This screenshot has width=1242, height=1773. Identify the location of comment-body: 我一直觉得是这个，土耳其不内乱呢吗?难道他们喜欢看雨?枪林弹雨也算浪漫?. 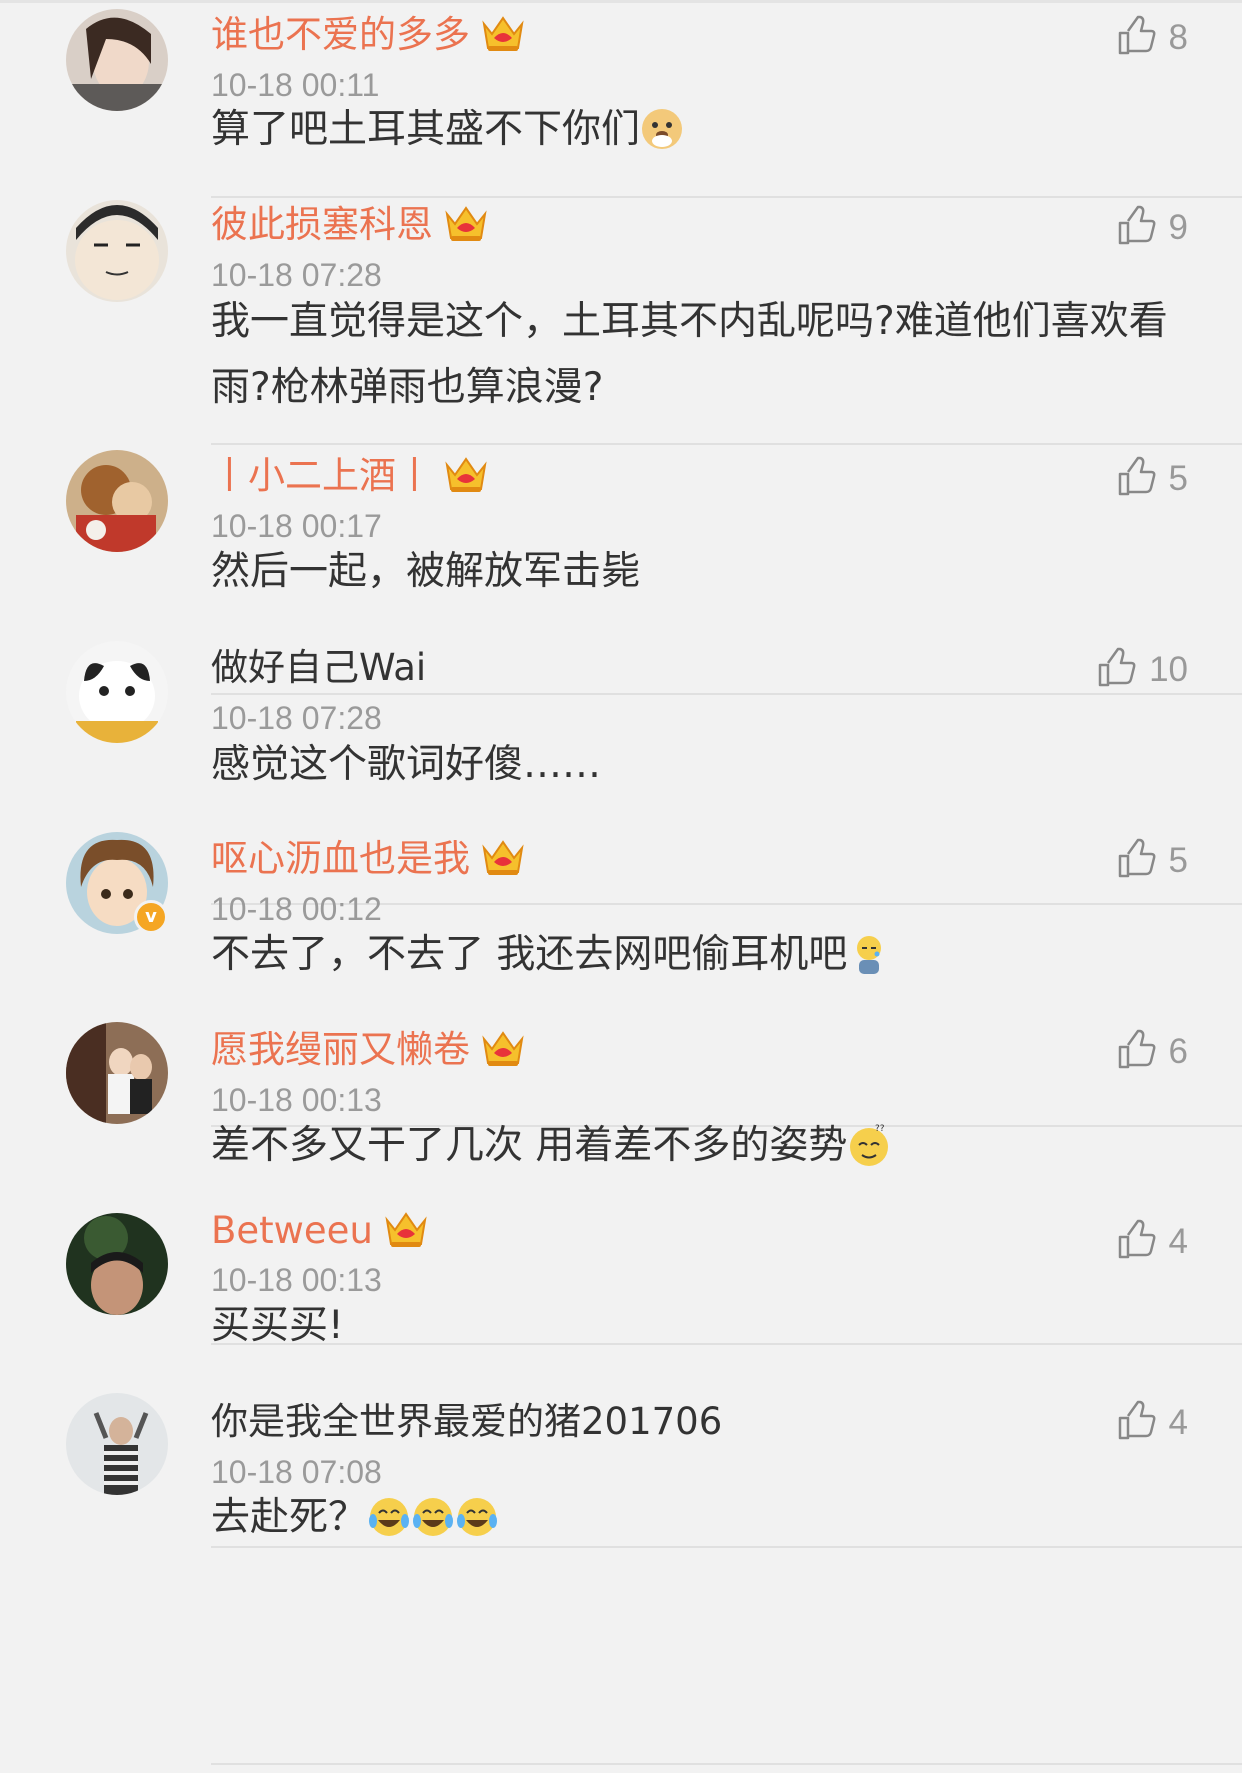
(689, 354).